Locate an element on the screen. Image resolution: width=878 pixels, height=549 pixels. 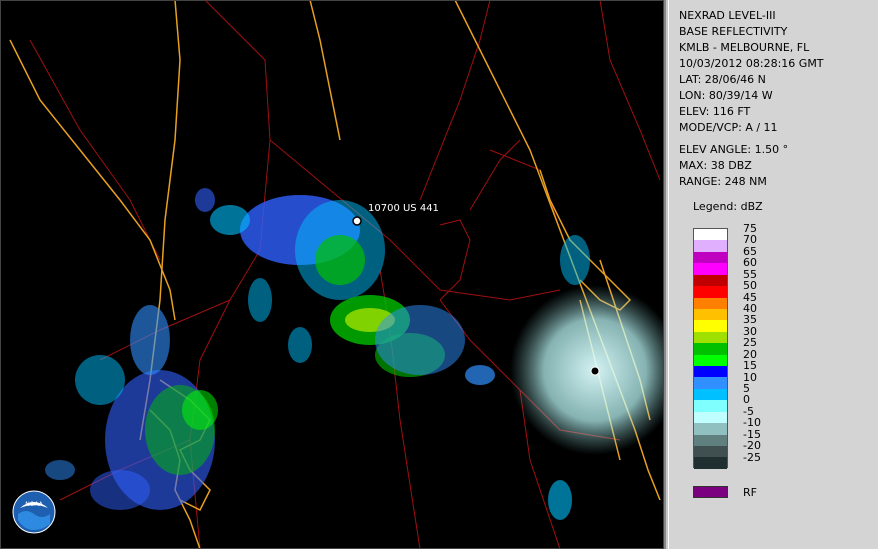
scan-datetime: 10/03/2012 08:28:16 GMT is located at coordinates (751, 63).